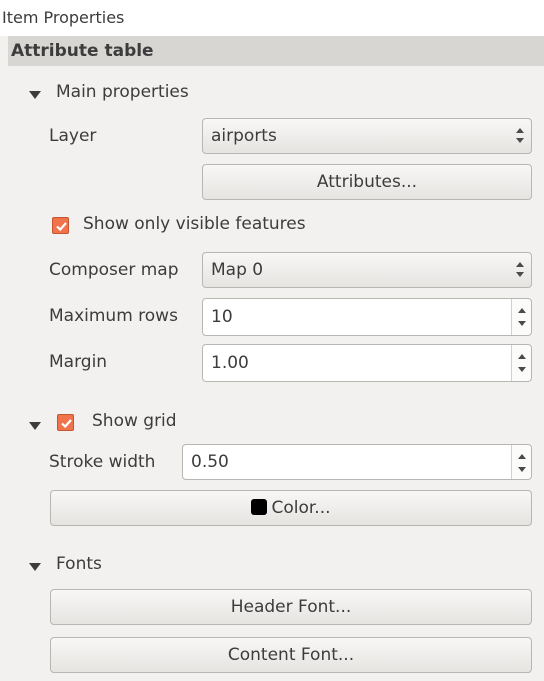 The height and width of the screenshot is (681, 544). I want to click on color-swatch-icon, so click(259, 507).